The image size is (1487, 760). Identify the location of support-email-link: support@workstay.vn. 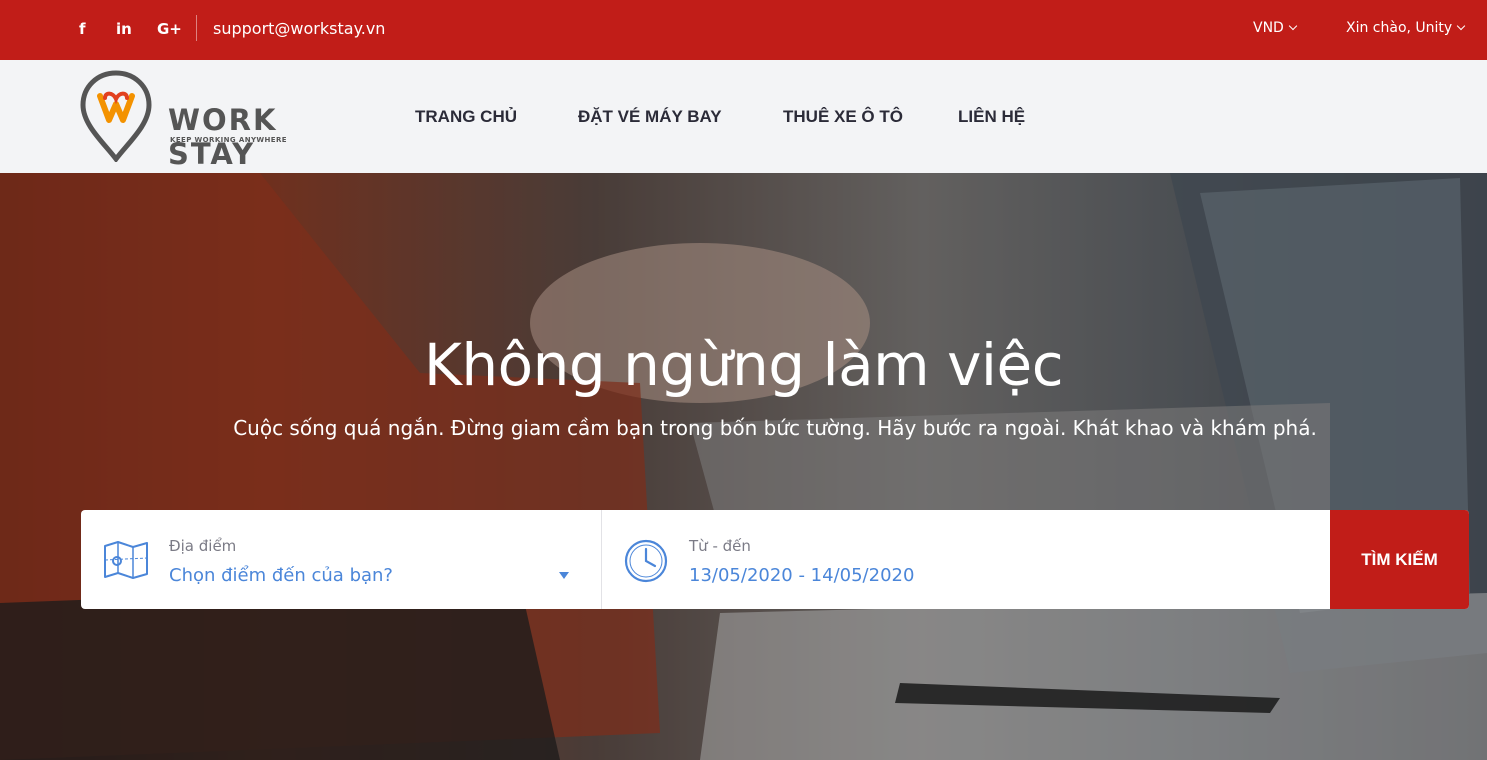
(299, 28).